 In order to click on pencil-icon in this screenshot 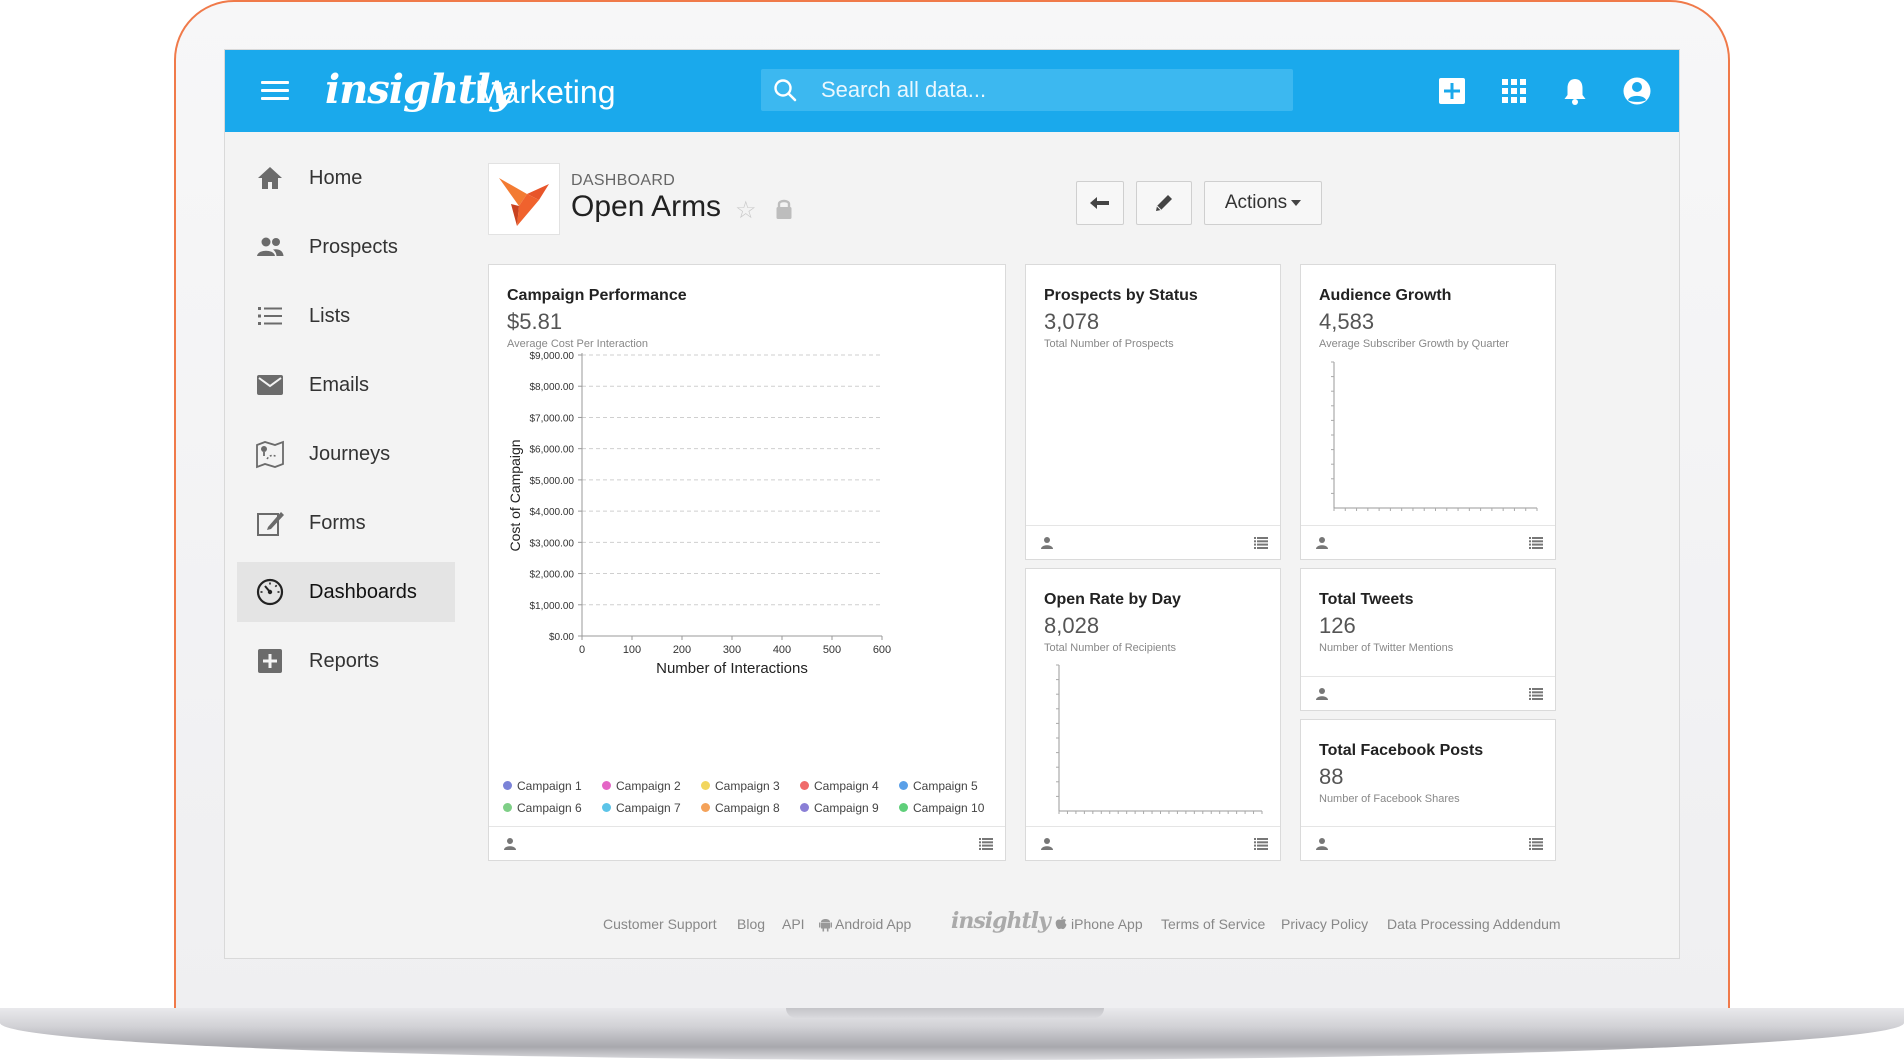, I will do `click(1164, 203)`.